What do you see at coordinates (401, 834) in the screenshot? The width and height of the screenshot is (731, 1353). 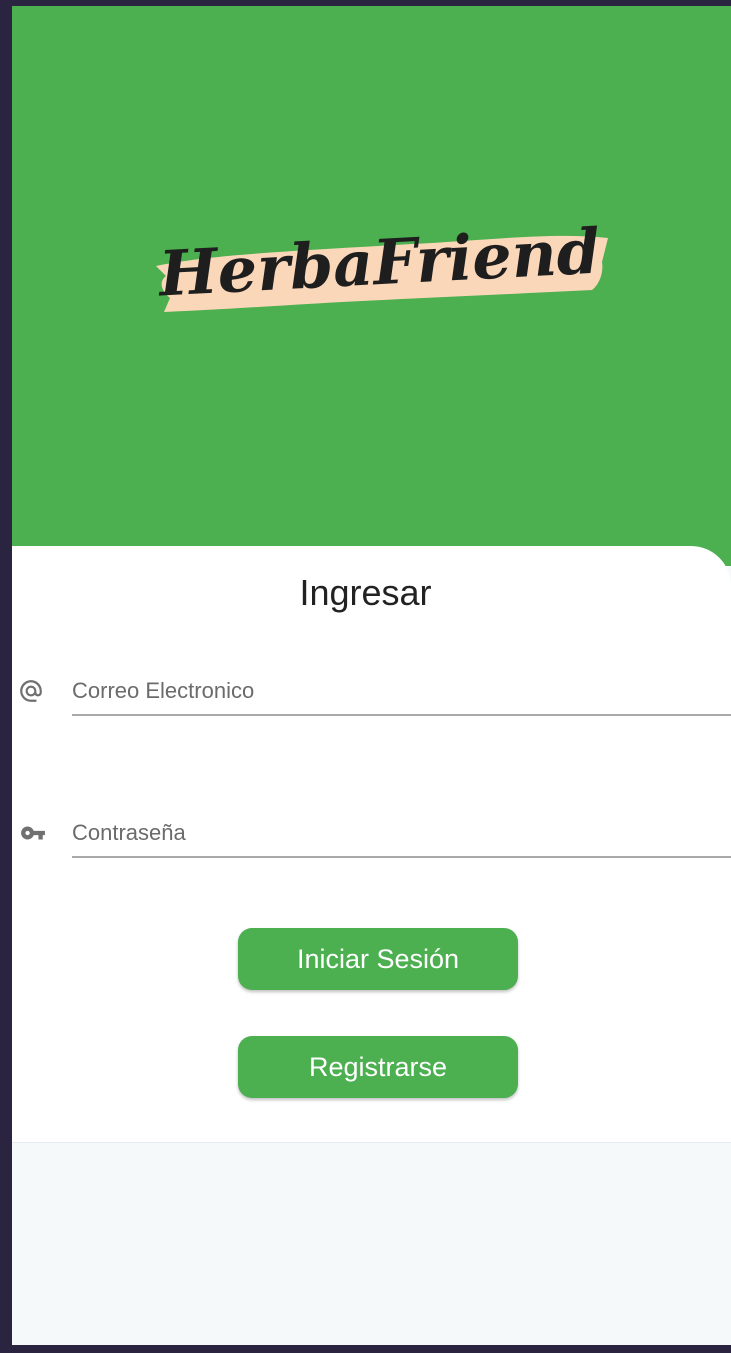 I see `password-input` at bounding box center [401, 834].